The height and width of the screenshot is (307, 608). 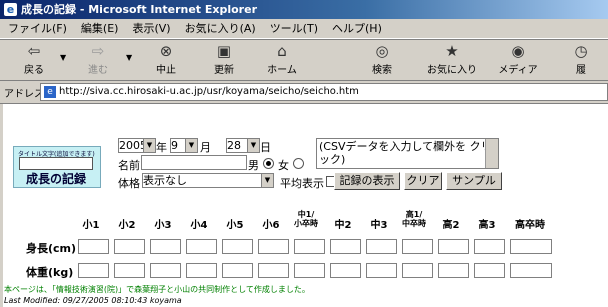 I want to click on menu-bar: ファイル(F) 編集(E) 表示(V) お気に入り(A) ツール(T) ヘルプ(H), so click(x=304, y=29).